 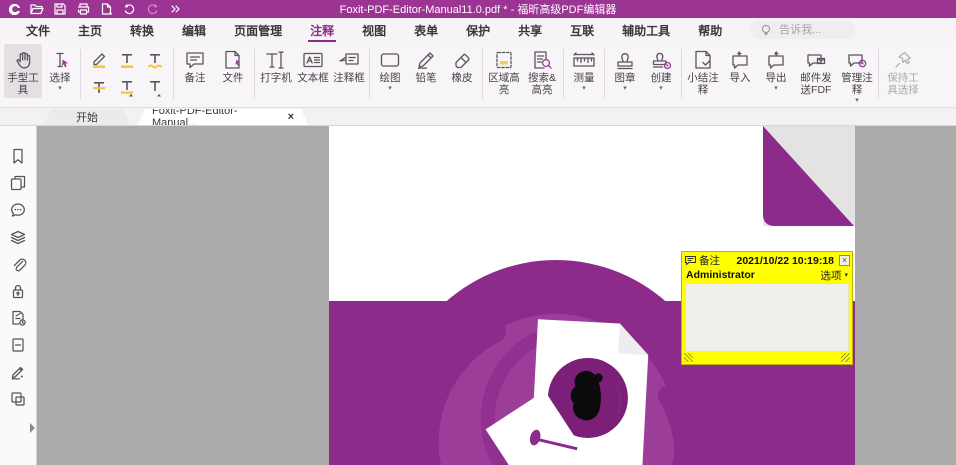 What do you see at coordinates (38, 30) in the screenshot?
I see `menu-tab-file: 文件` at bounding box center [38, 30].